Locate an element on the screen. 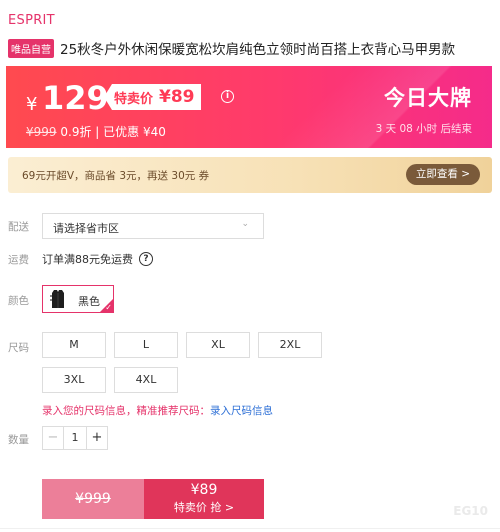 This screenshot has height=532, width=500. special-price-label: 特卖价 is located at coordinates (134, 99).